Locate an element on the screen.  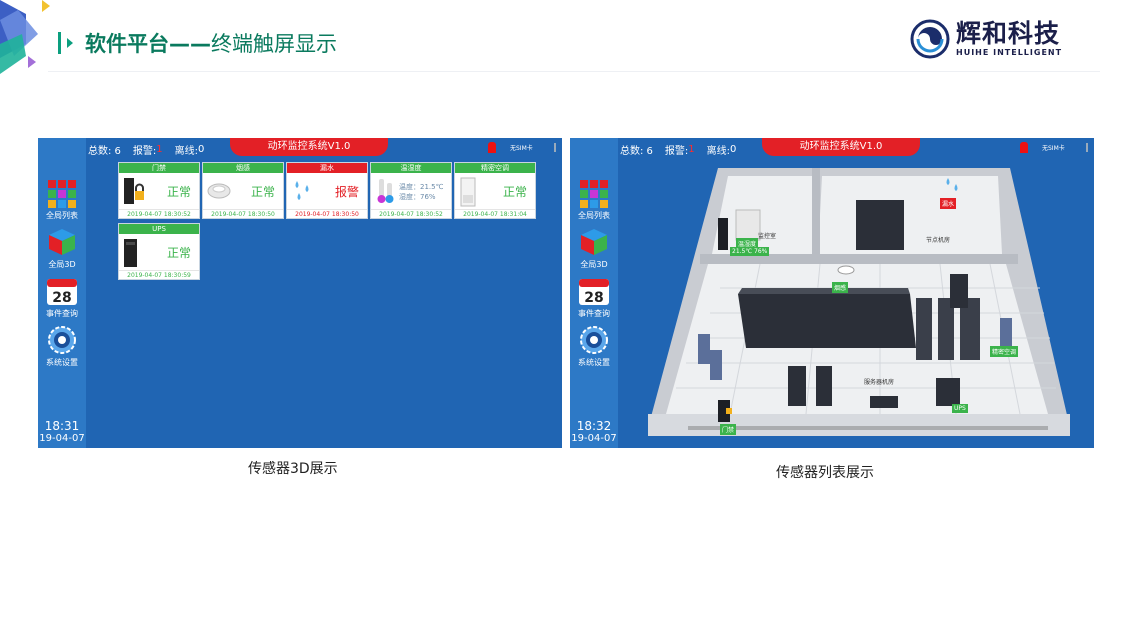
tile-title: 烟感 is located at coordinates (243, 168).